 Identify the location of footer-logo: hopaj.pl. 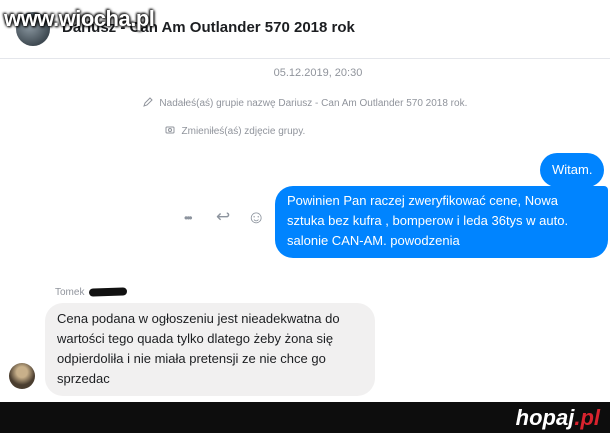
(558, 418).